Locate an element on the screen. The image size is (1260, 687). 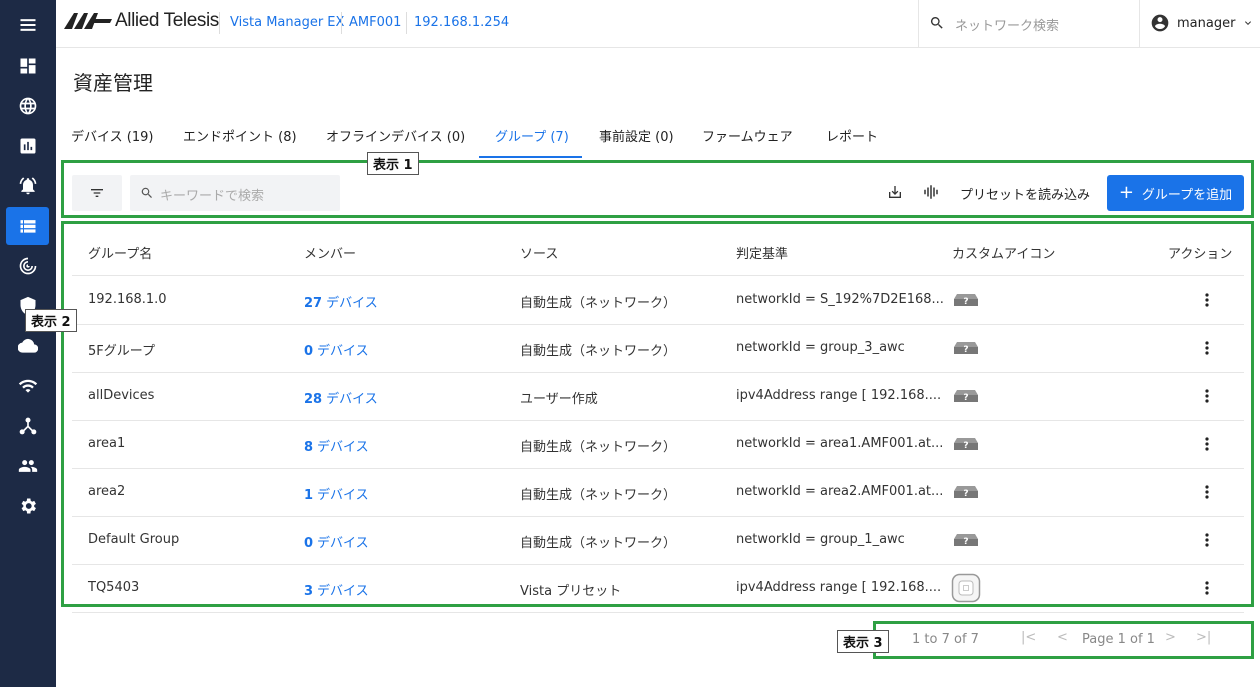
sidebar is located at coordinates (28, 343).